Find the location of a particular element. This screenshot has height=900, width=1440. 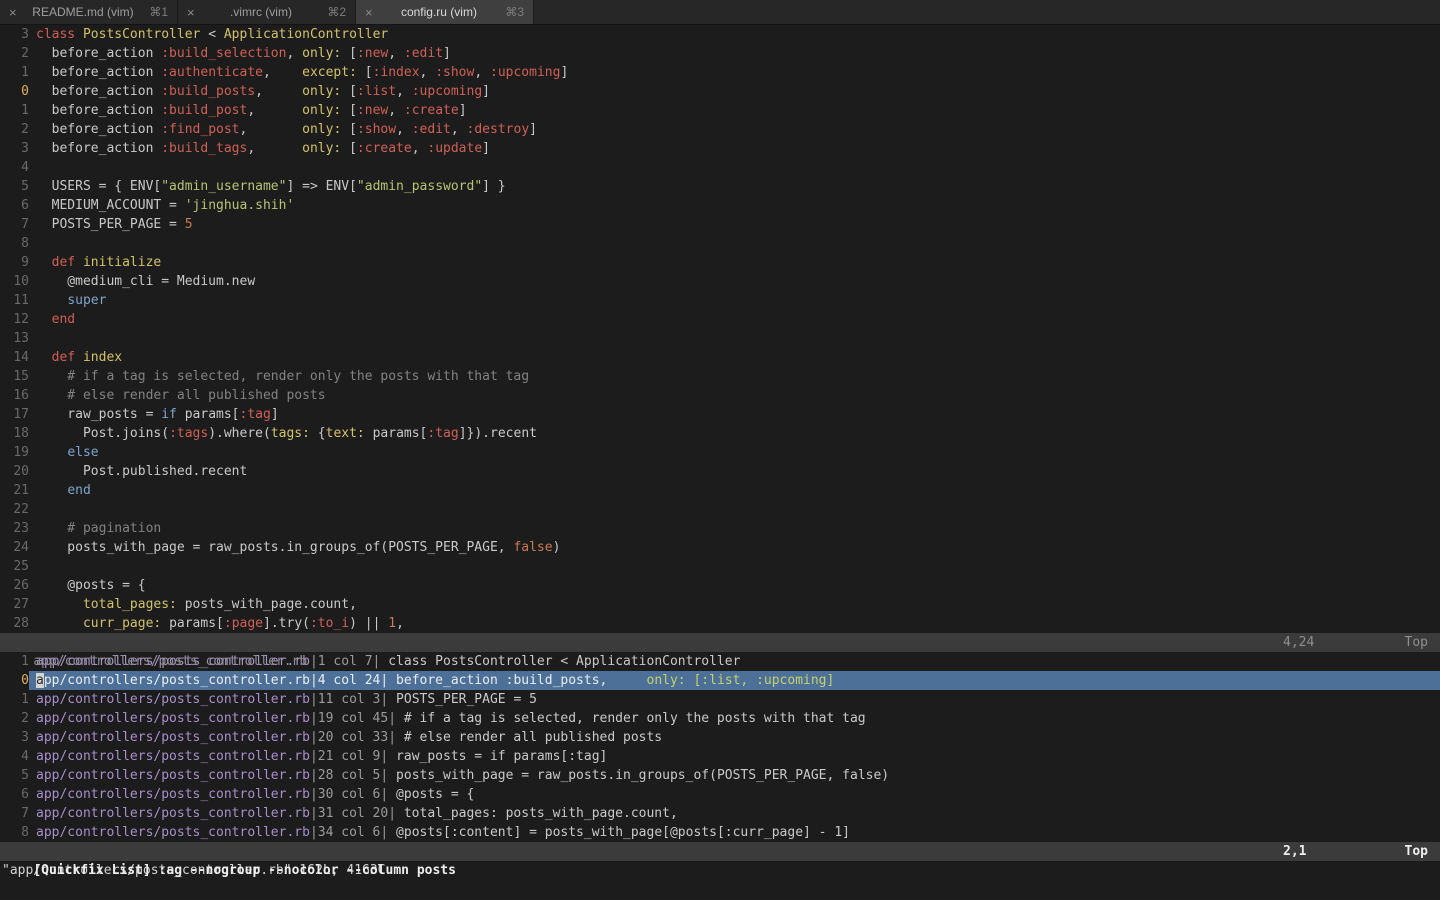

syntax-token: before_action is located at coordinates (99, 91).